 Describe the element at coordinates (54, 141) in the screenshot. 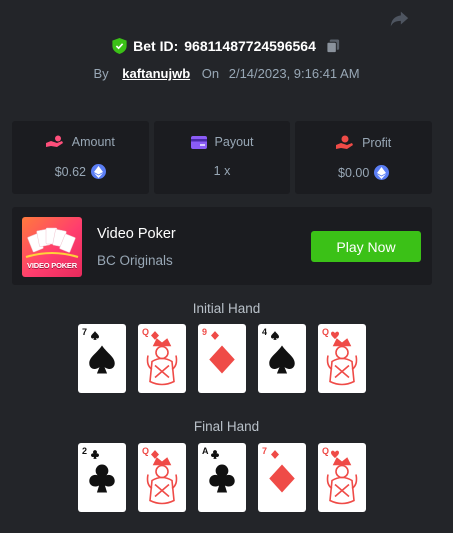

I see `hand-coins-icon` at that location.